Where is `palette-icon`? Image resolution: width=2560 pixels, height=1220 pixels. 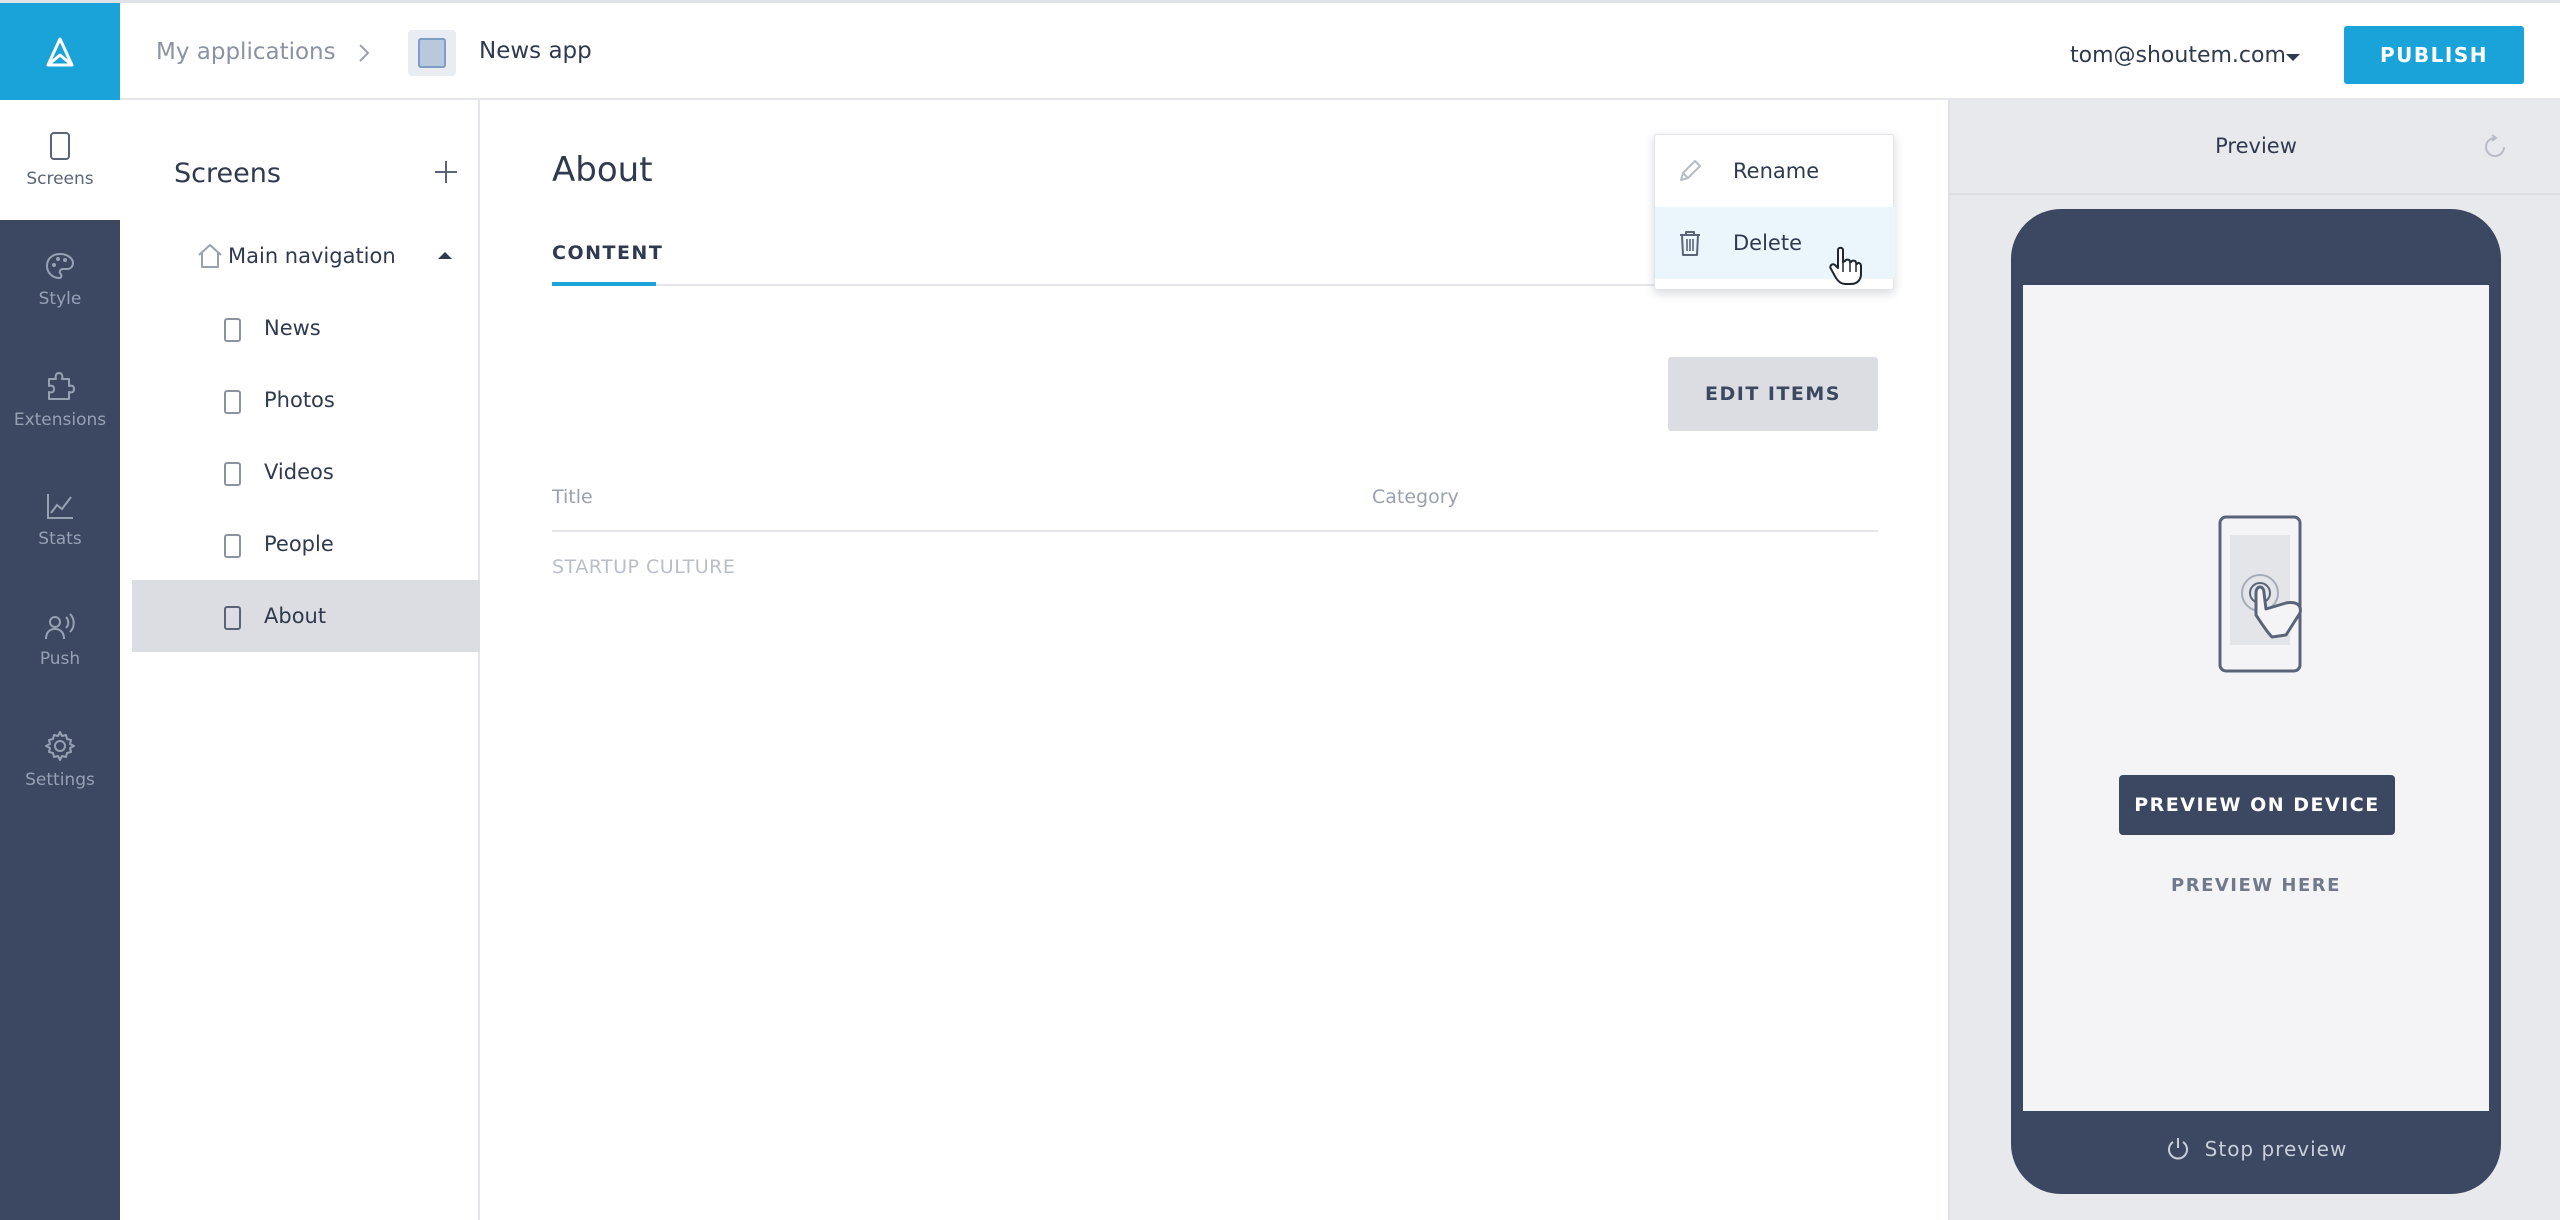 palette-icon is located at coordinates (60, 266).